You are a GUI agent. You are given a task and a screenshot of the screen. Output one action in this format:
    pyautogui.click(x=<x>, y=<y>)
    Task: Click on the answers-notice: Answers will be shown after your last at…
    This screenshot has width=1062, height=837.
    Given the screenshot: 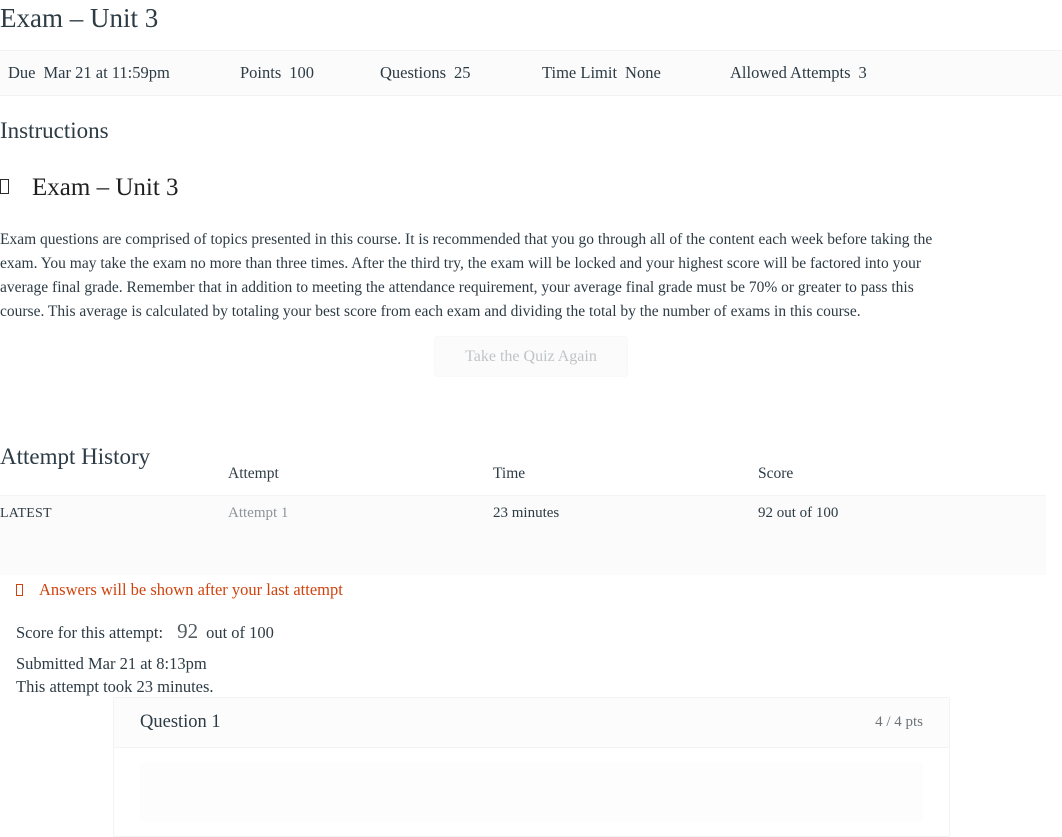 What is the action you would take?
    pyautogui.click(x=179, y=590)
    